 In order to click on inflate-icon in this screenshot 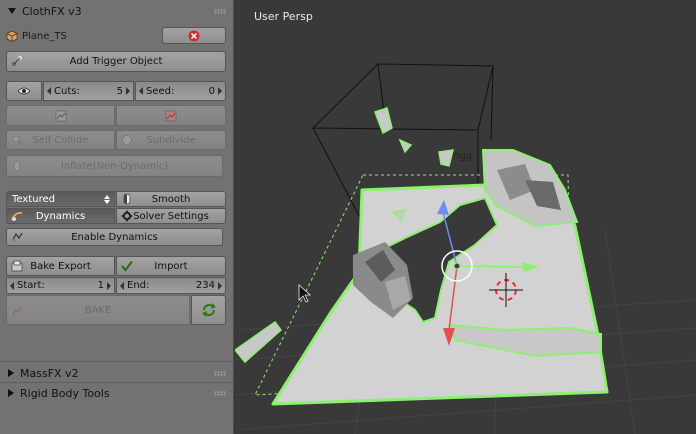, I will do `click(17, 166)`.